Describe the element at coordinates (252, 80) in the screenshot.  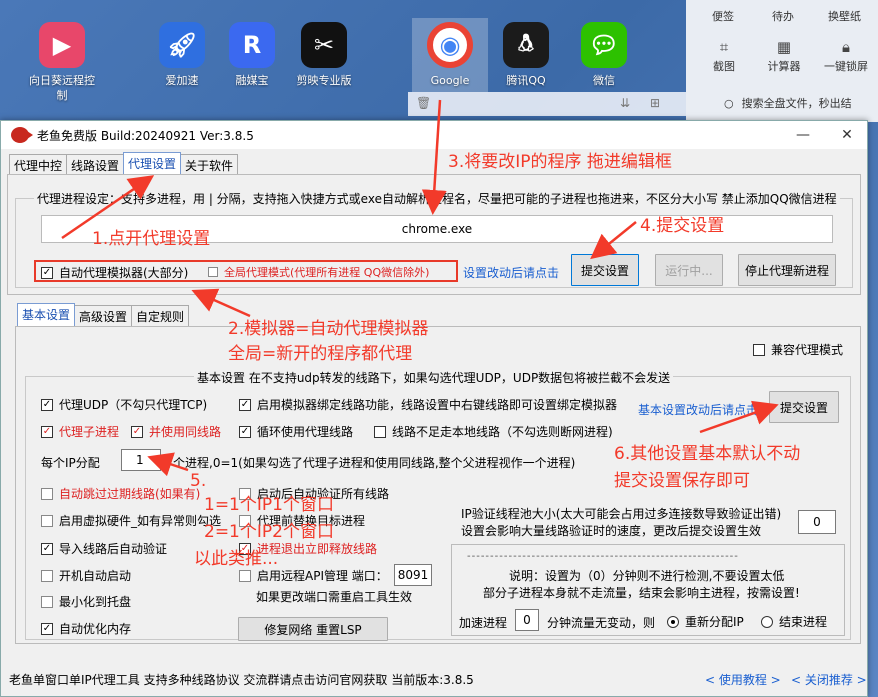
I see `desktop-app-label: 融媒宝` at that location.